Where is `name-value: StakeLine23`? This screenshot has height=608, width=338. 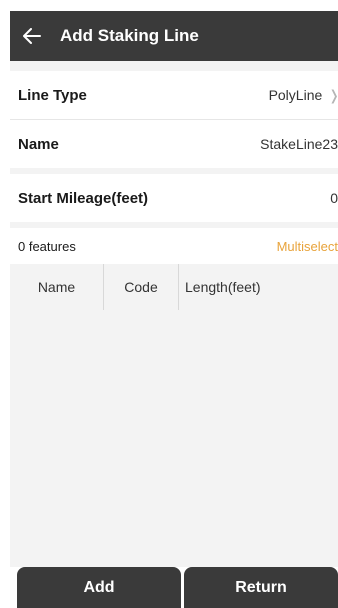 name-value: StakeLine23 is located at coordinates (299, 144).